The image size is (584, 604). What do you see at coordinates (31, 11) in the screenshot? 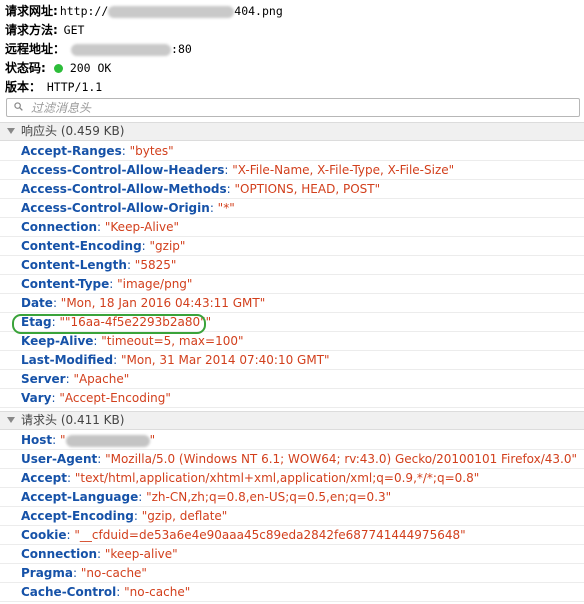
I see `url-label: 请求网址:` at bounding box center [31, 11].